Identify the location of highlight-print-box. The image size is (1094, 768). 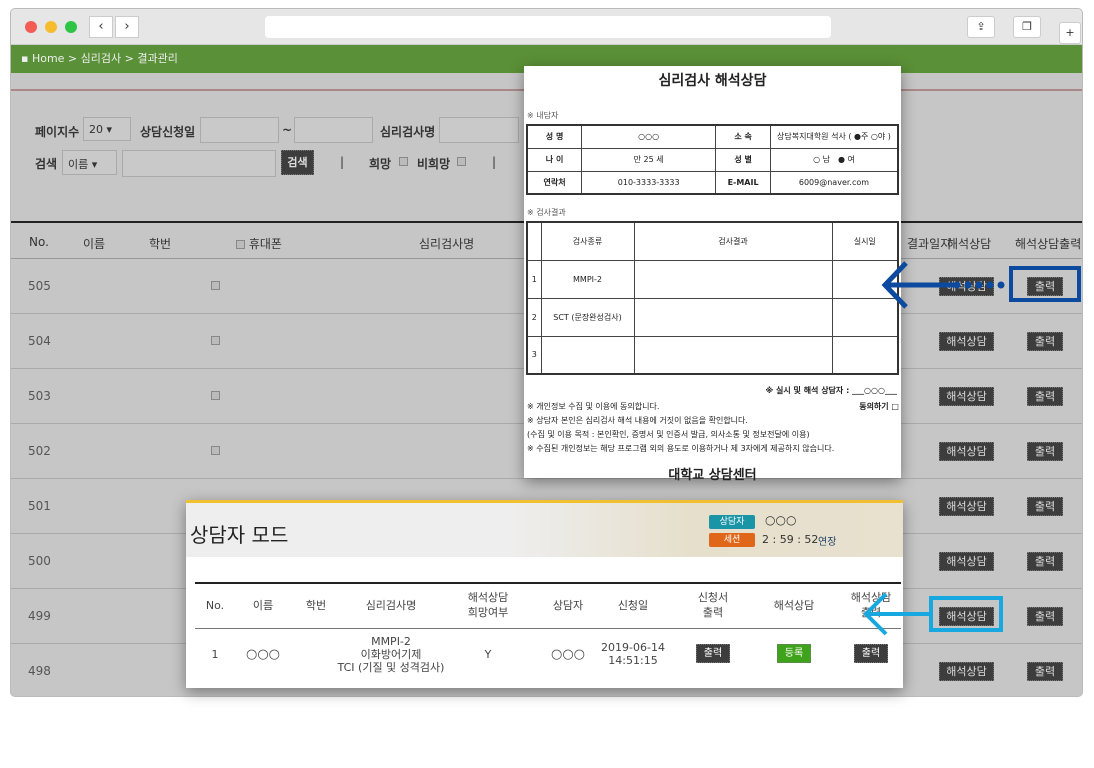
(1045, 284).